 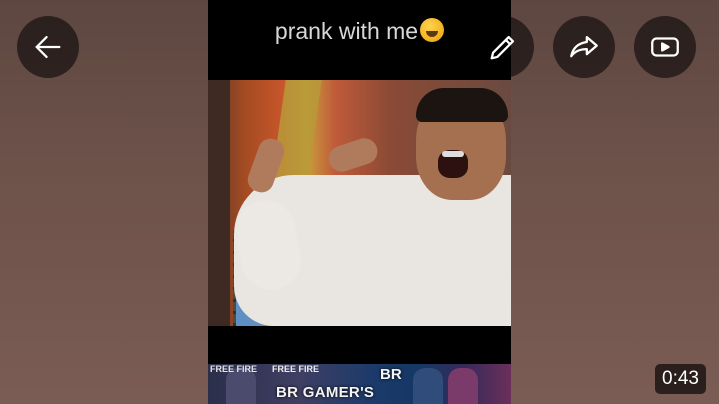 What do you see at coordinates (432, 30) in the screenshot?
I see `laughing-emoji-icon` at bounding box center [432, 30].